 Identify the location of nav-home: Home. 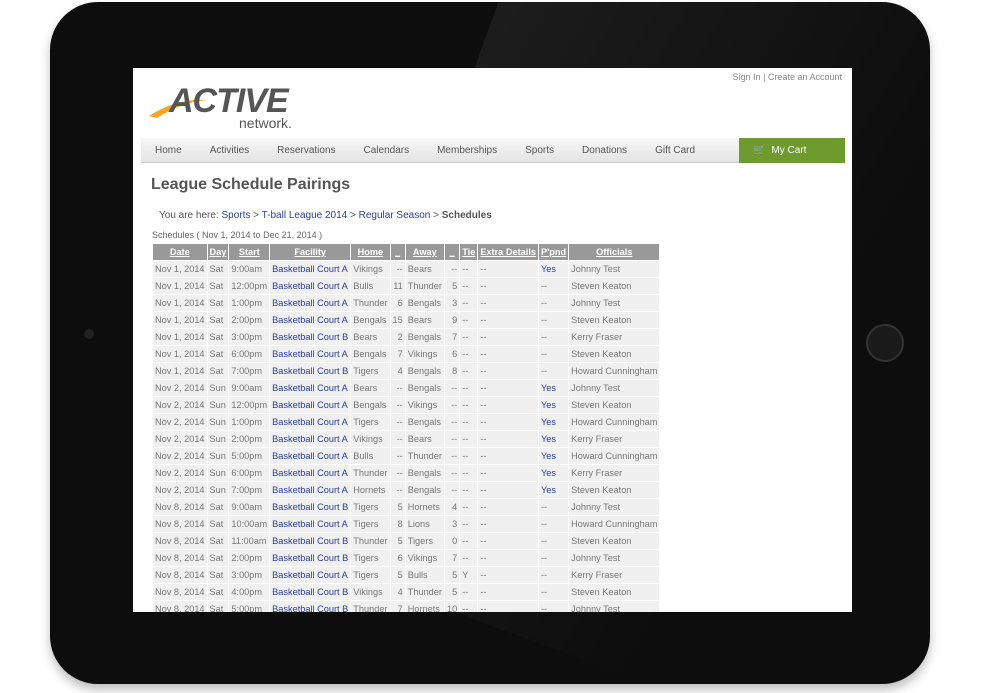
(168, 150).